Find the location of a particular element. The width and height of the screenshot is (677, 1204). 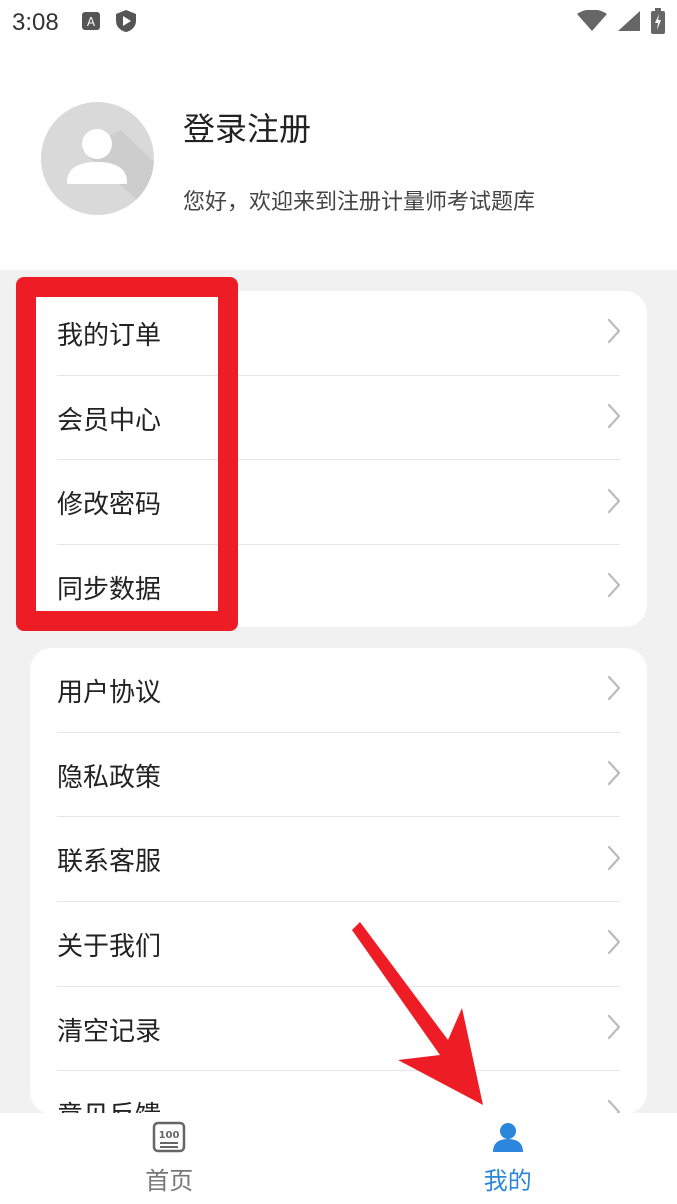

avatar is located at coordinates (97, 158).